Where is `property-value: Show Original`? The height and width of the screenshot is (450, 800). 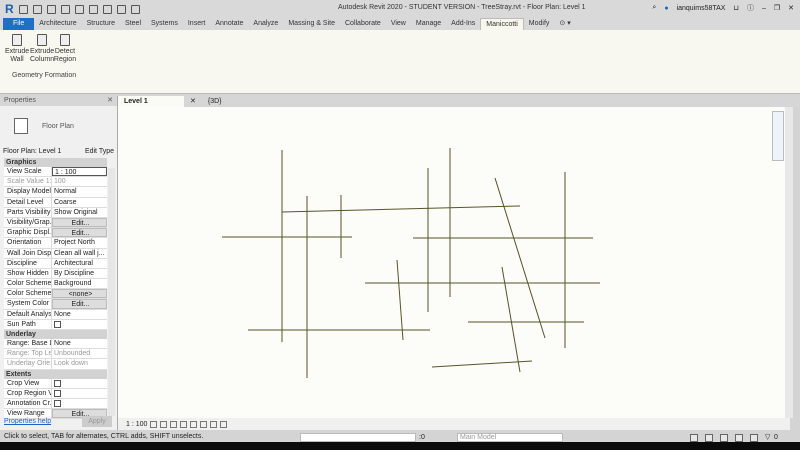 property-value: Show Original is located at coordinates (79, 212).